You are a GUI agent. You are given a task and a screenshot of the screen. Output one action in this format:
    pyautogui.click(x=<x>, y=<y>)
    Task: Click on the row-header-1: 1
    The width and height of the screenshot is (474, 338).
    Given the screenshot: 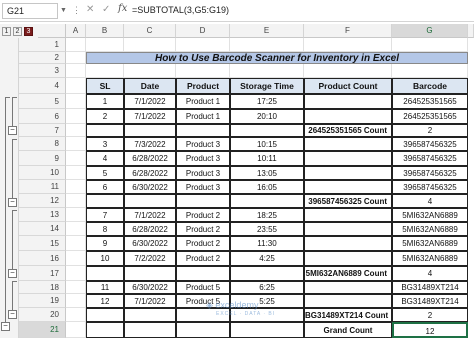 What is the action you would take?
    pyautogui.click(x=42, y=45)
    